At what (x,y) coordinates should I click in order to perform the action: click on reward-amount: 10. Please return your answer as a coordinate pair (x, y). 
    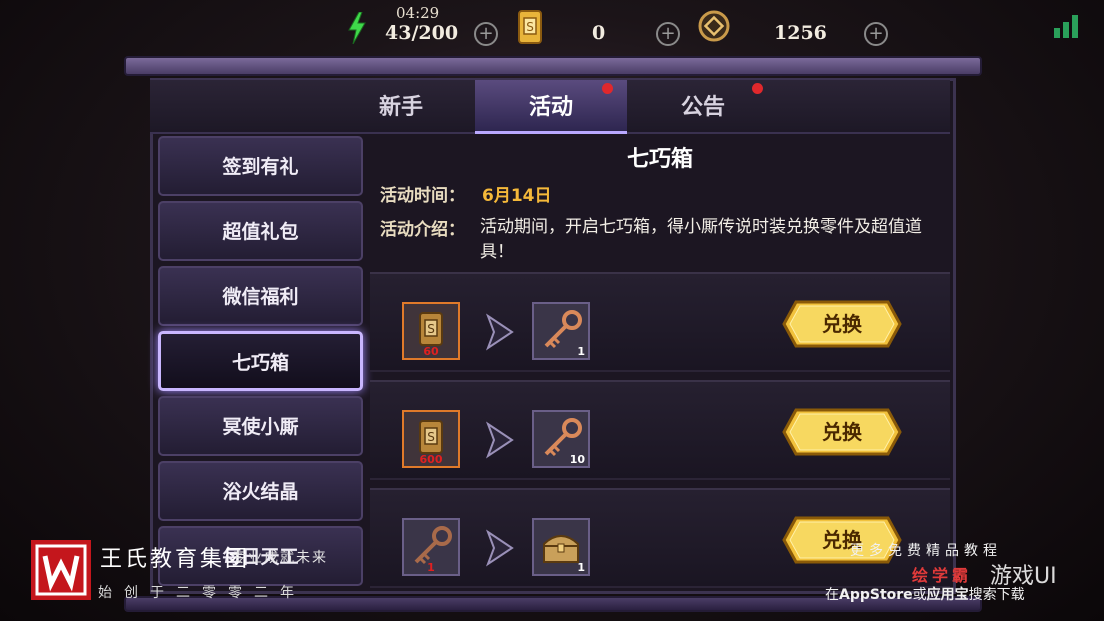
    Looking at the image, I should click on (577, 459).